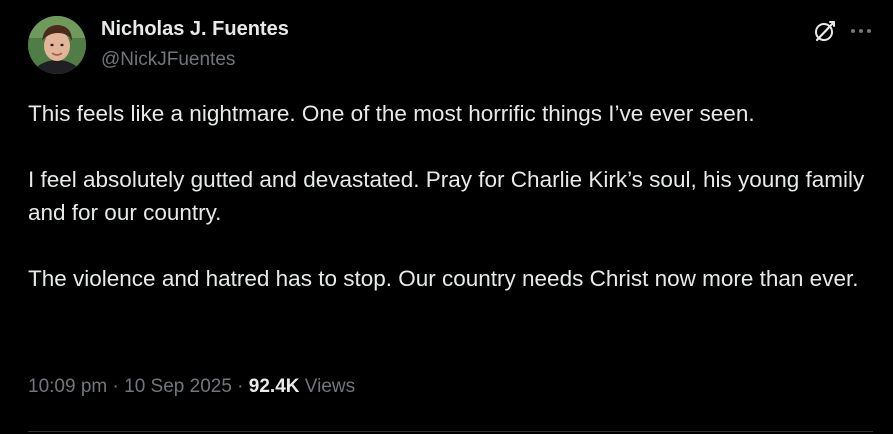  What do you see at coordinates (450, 431) in the screenshot?
I see `divider` at bounding box center [450, 431].